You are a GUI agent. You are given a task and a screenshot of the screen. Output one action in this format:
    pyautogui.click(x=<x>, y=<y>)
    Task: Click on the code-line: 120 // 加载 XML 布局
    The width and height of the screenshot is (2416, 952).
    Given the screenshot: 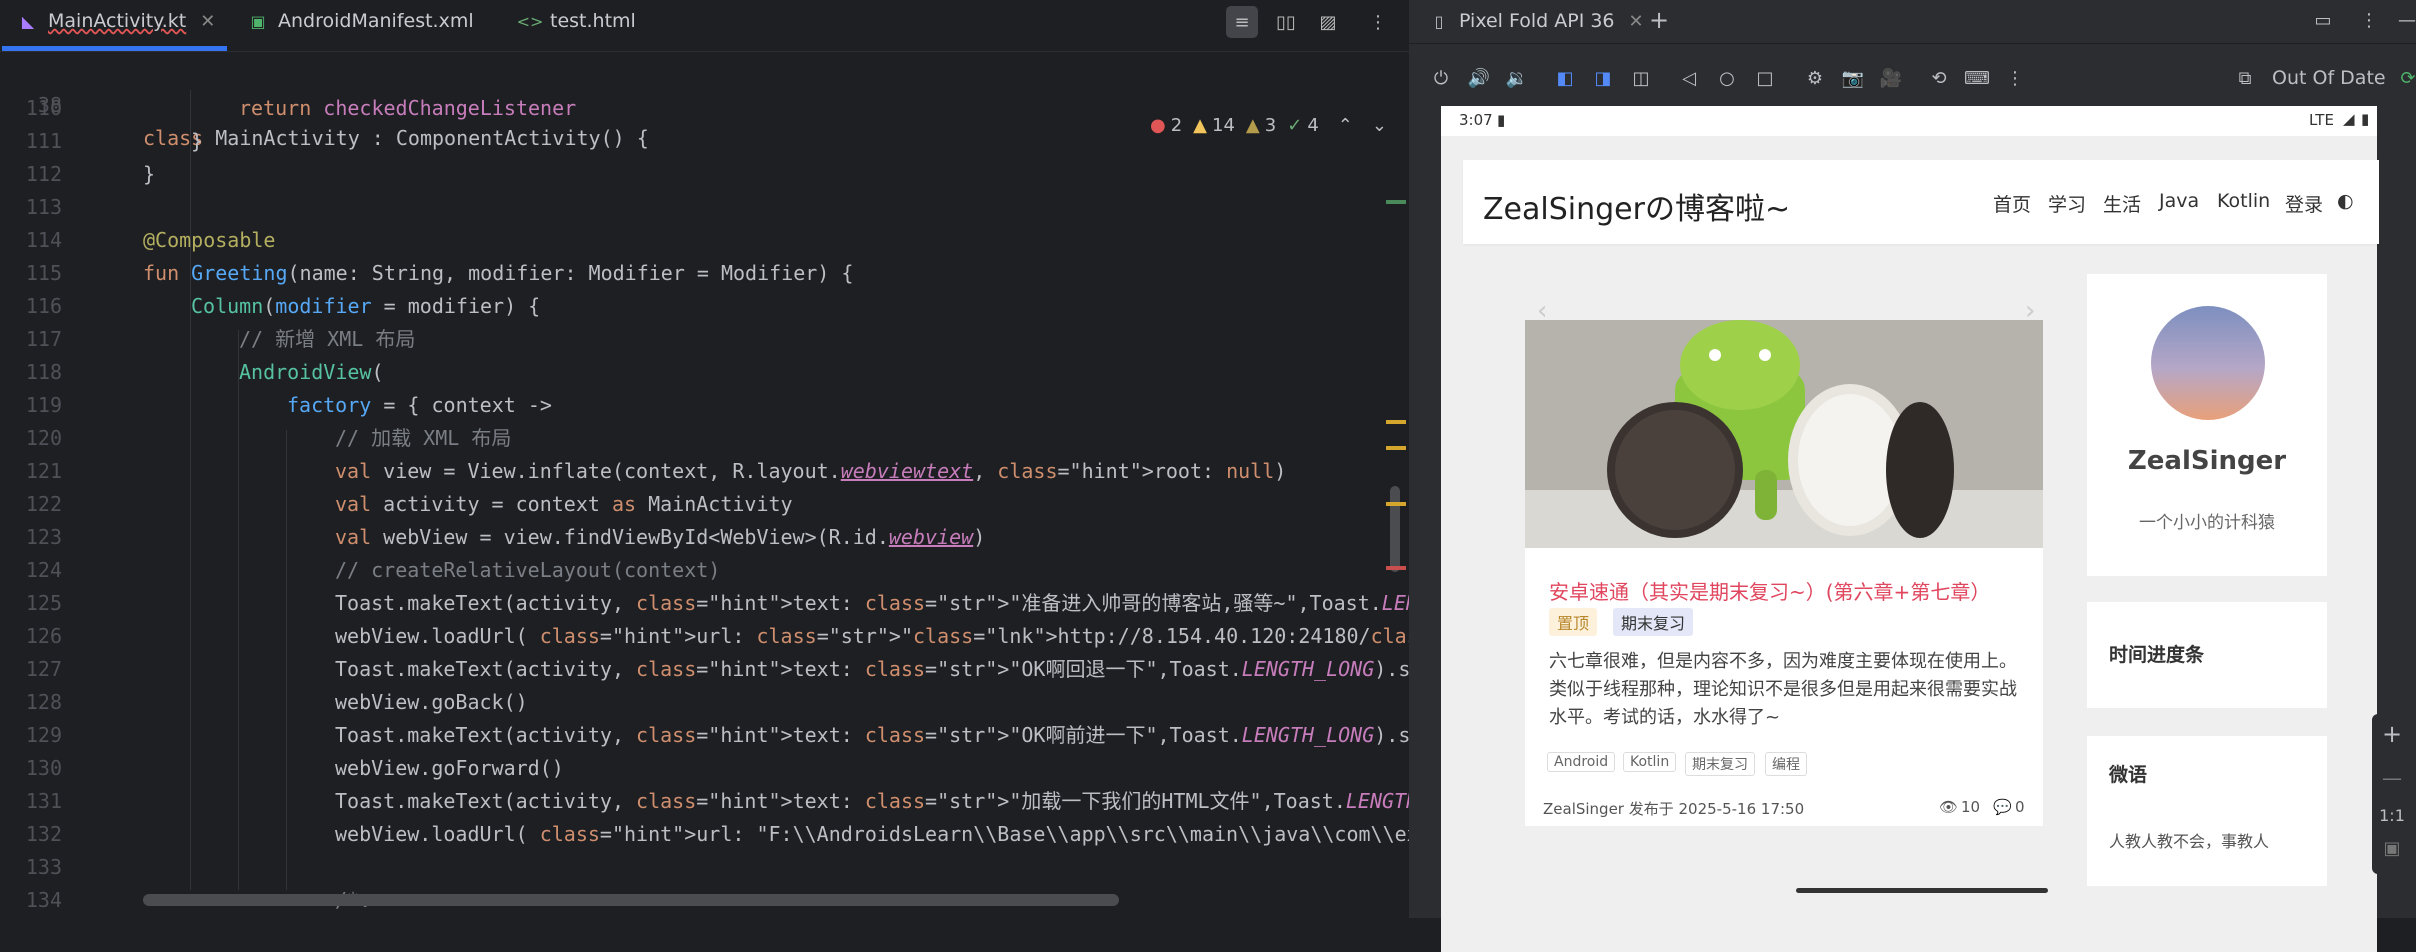 What is the action you would take?
    pyautogui.click(x=704, y=438)
    